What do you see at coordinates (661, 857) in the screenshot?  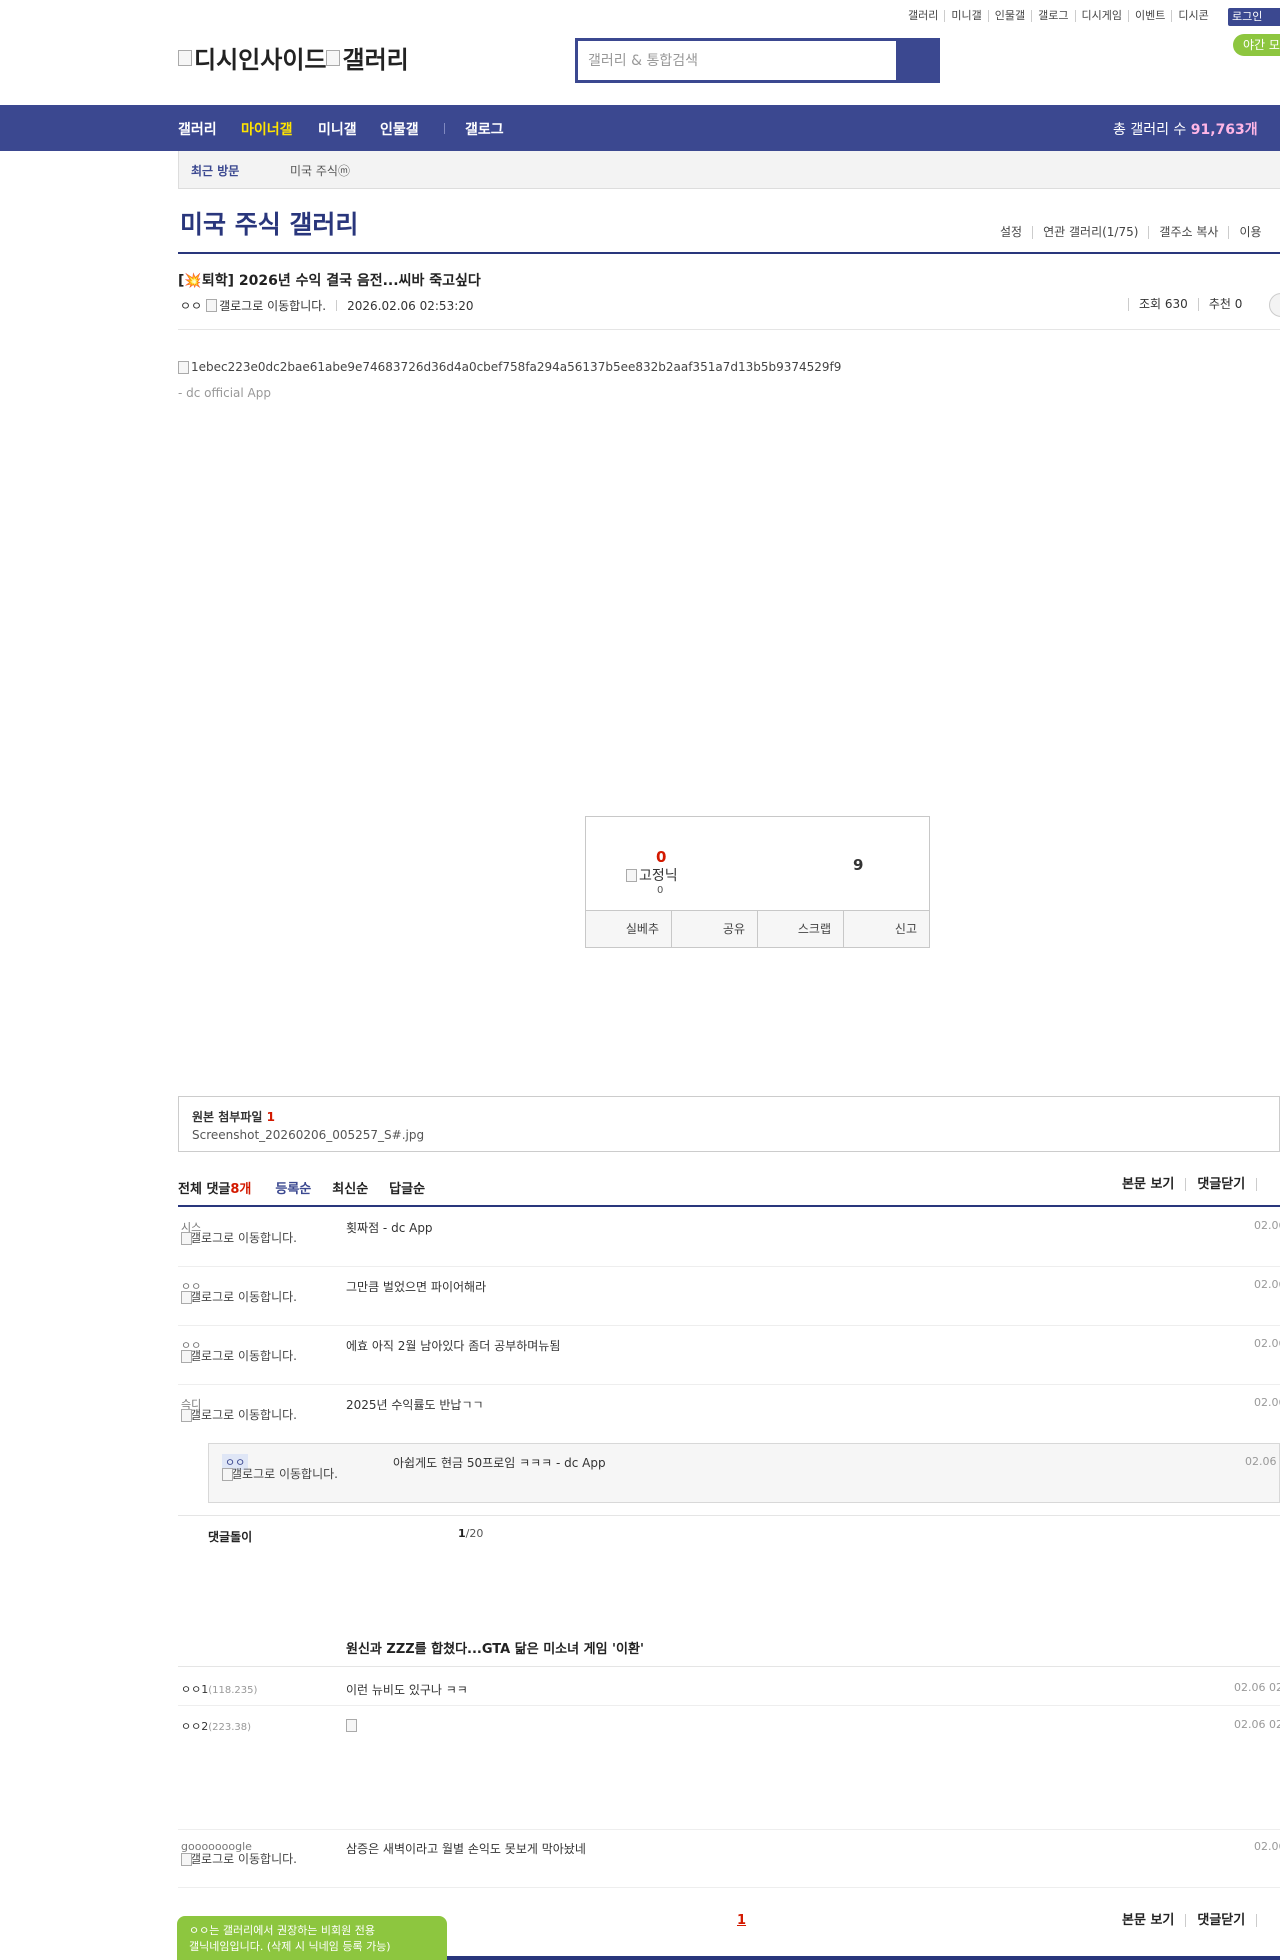 I see `upvote-count: 0` at bounding box center [661, 857].